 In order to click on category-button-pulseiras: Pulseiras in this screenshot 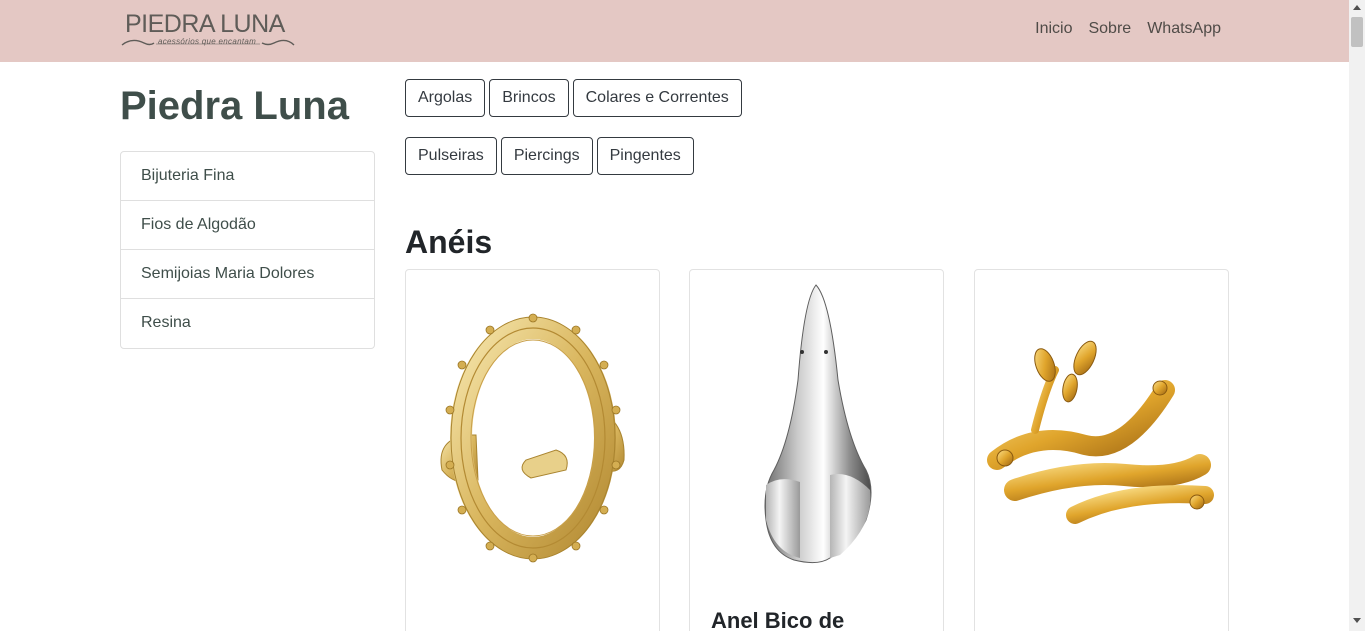, I will do `click(451, 156)`.